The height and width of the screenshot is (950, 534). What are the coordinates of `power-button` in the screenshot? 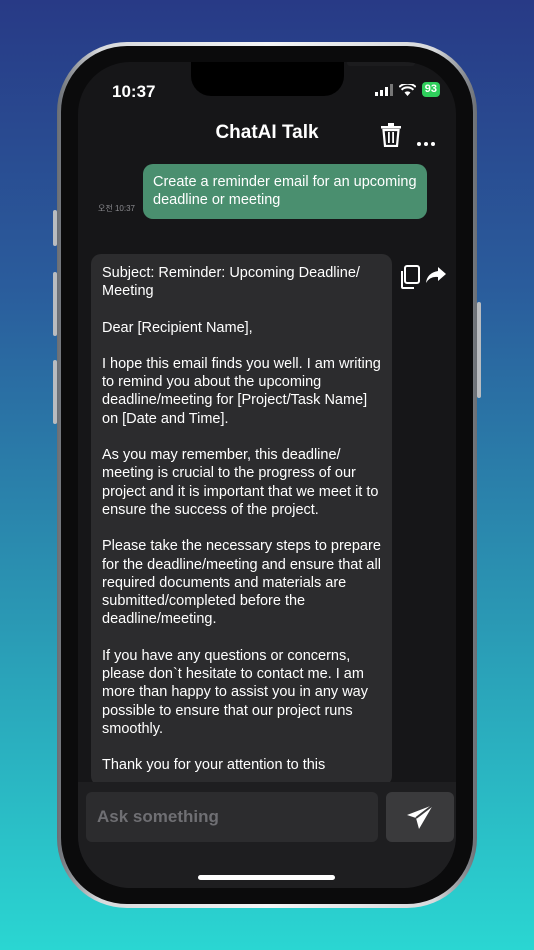 It's located at (479, 350).